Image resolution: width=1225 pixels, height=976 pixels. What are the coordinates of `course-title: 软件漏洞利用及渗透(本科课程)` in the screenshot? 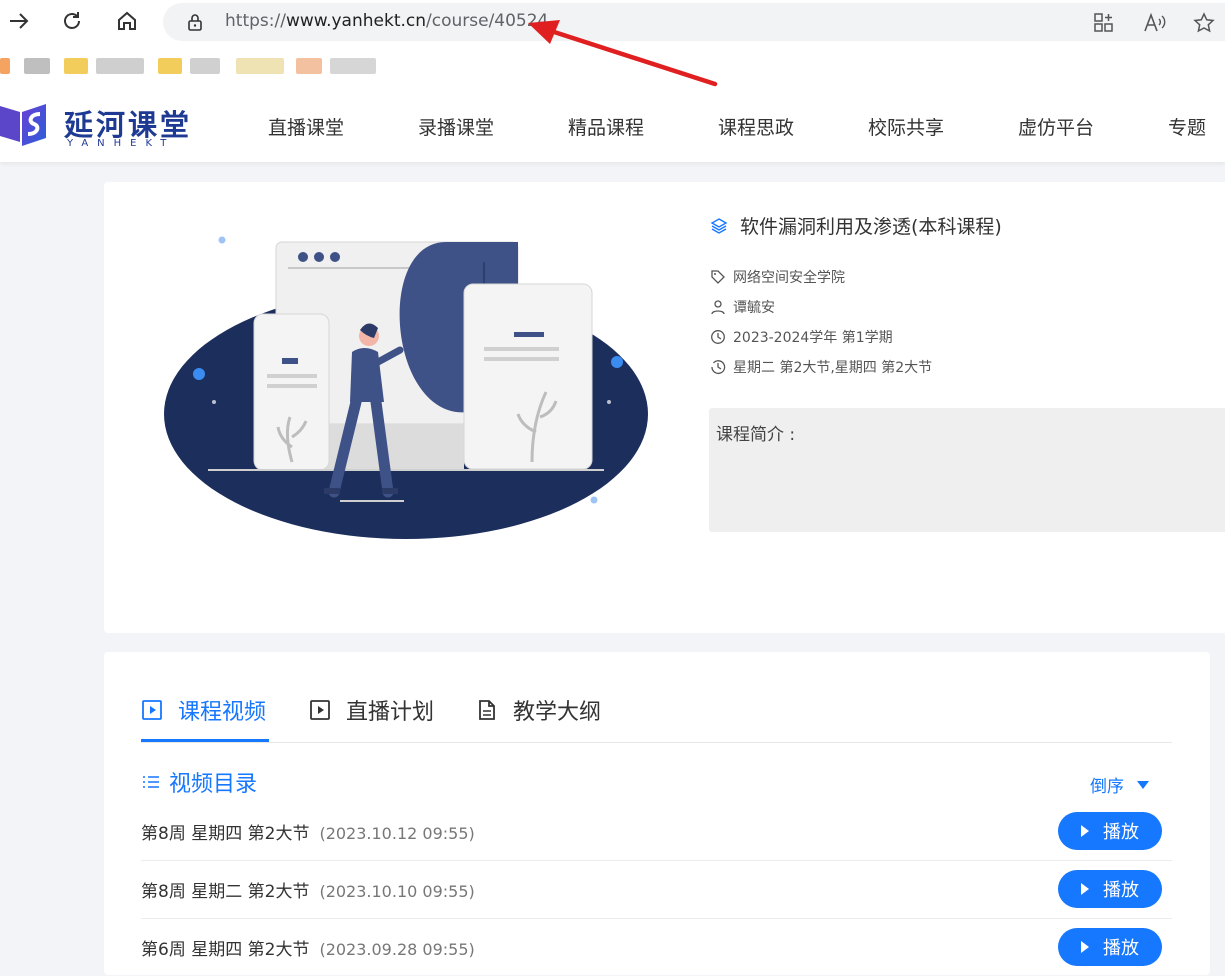 It's located at (856, 225).